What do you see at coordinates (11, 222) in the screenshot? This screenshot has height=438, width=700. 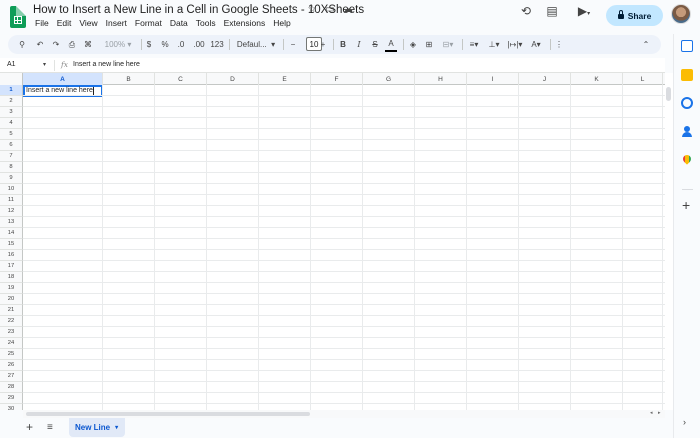 I see `row-header-13: 13` at bounding box center [11, 222].